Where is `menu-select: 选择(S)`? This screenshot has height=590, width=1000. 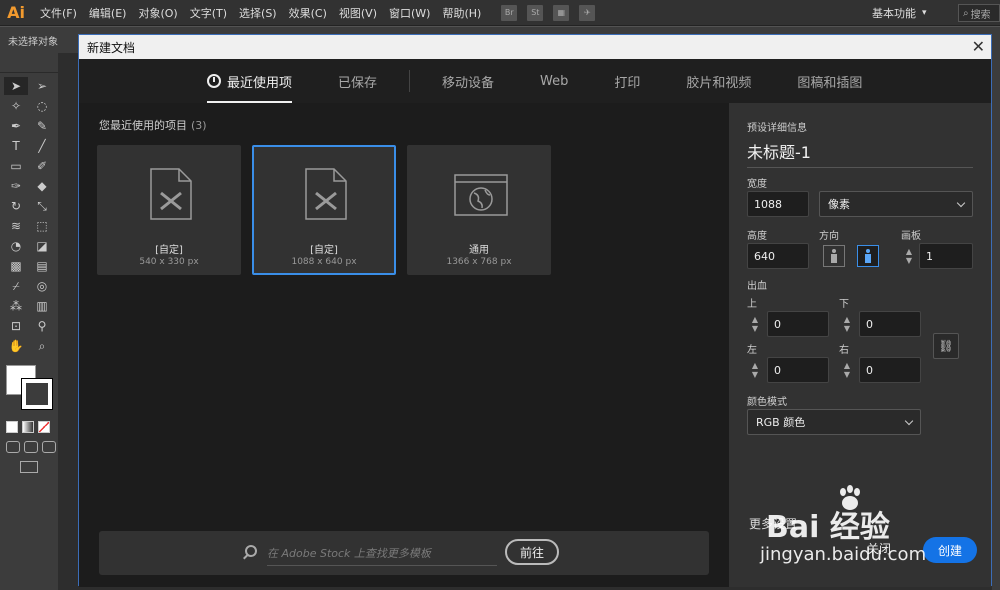
menu-select: 选择(S) is located at coordinates (258, 13).